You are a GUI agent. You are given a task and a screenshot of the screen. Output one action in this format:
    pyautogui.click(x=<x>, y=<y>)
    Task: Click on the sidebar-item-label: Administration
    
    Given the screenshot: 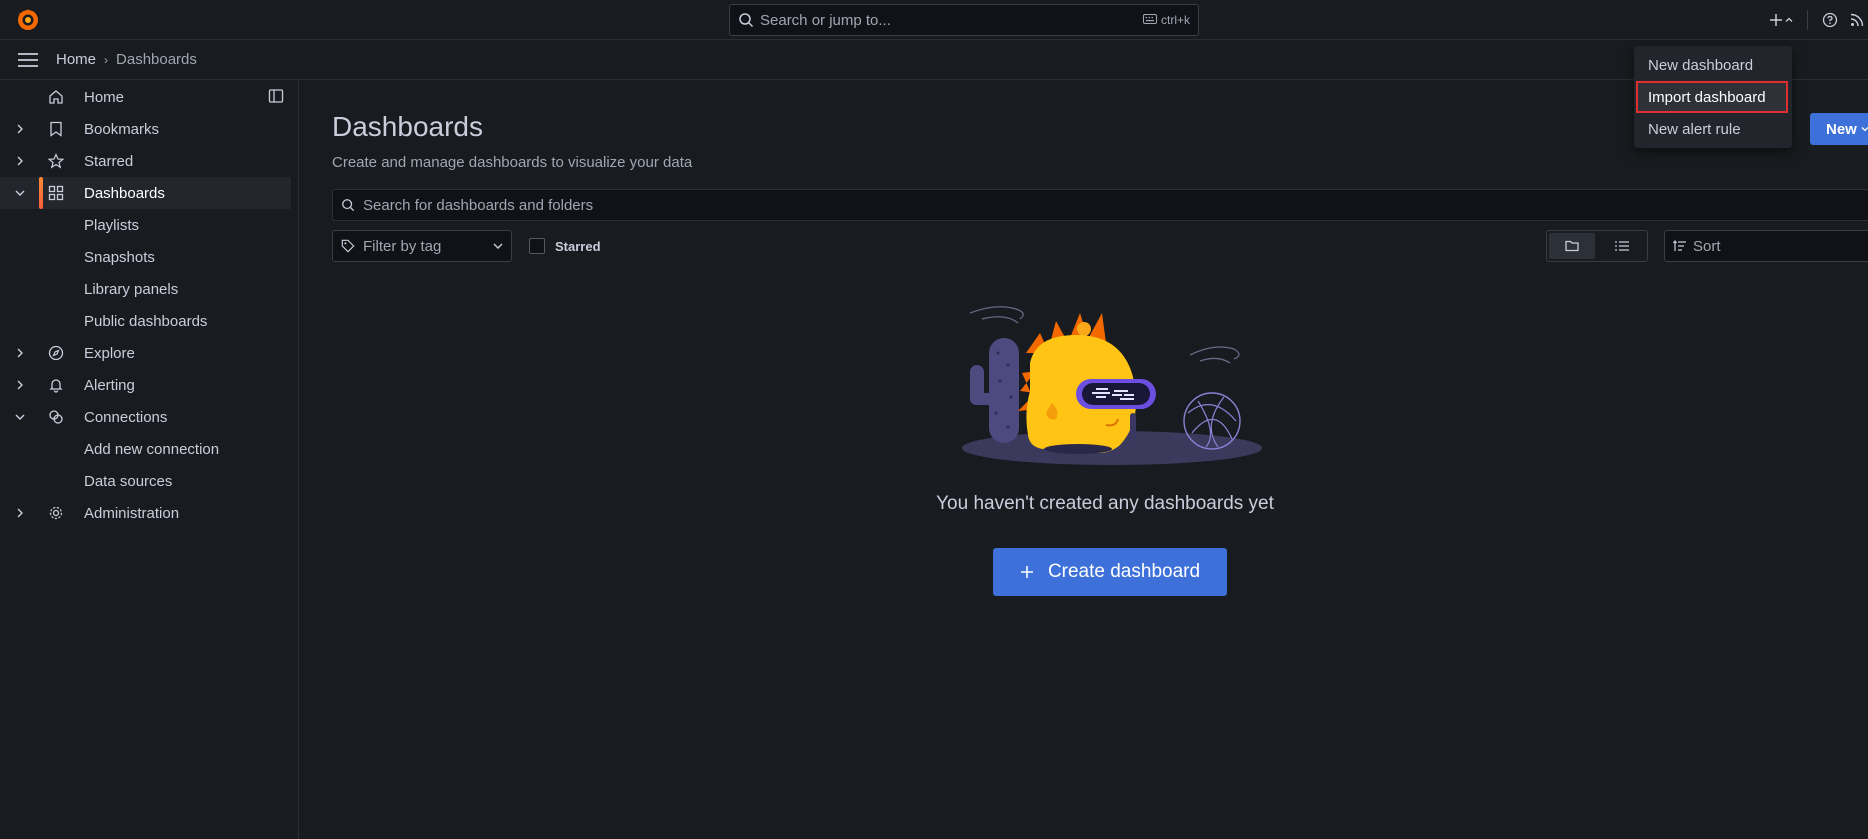 What is the action you would take?
    pyautogui.click(x=132, y=513)
    